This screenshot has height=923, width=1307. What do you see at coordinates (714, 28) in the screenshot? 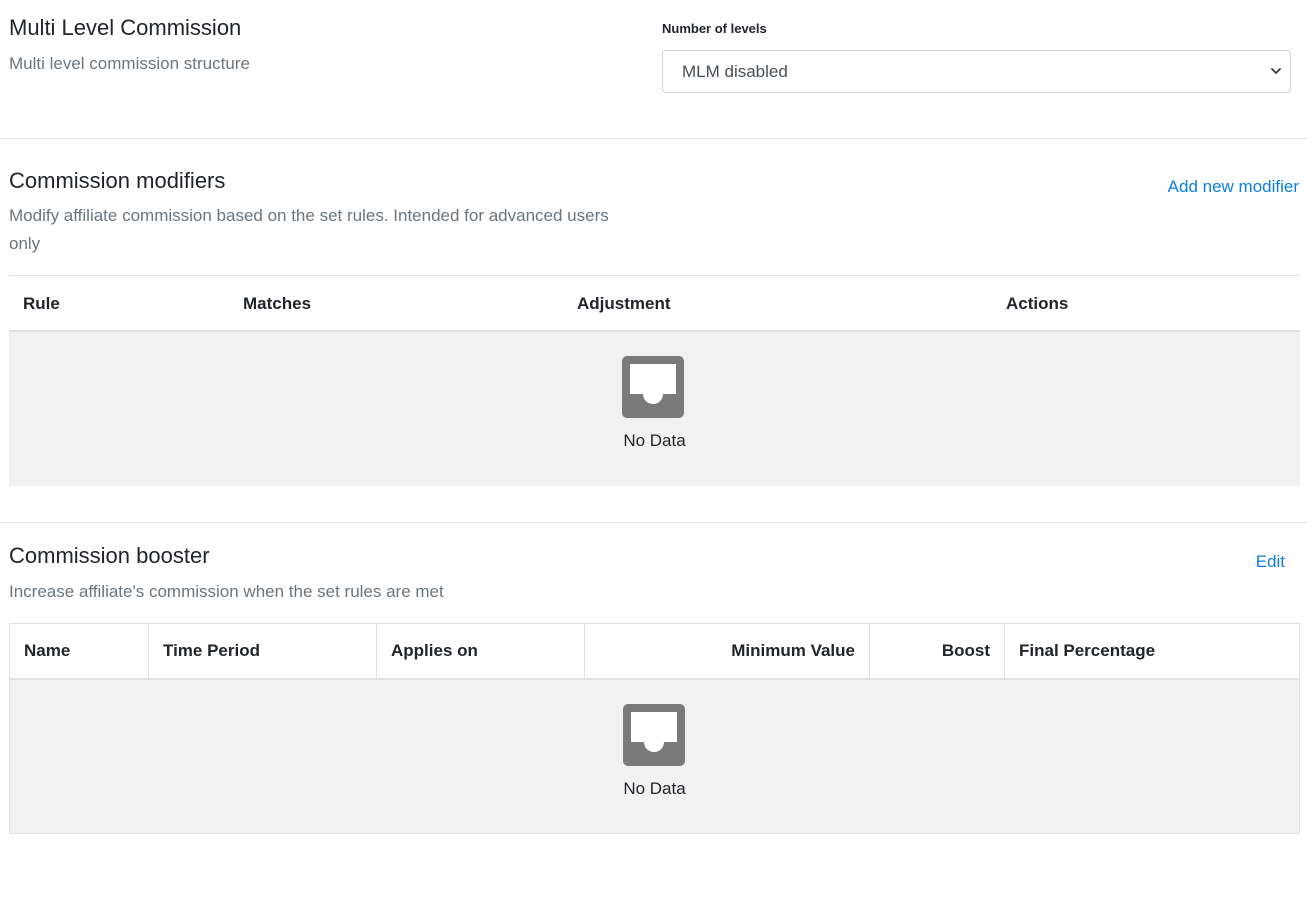
I see `levels-label: Number of levels` at bounding box center [714, 28].